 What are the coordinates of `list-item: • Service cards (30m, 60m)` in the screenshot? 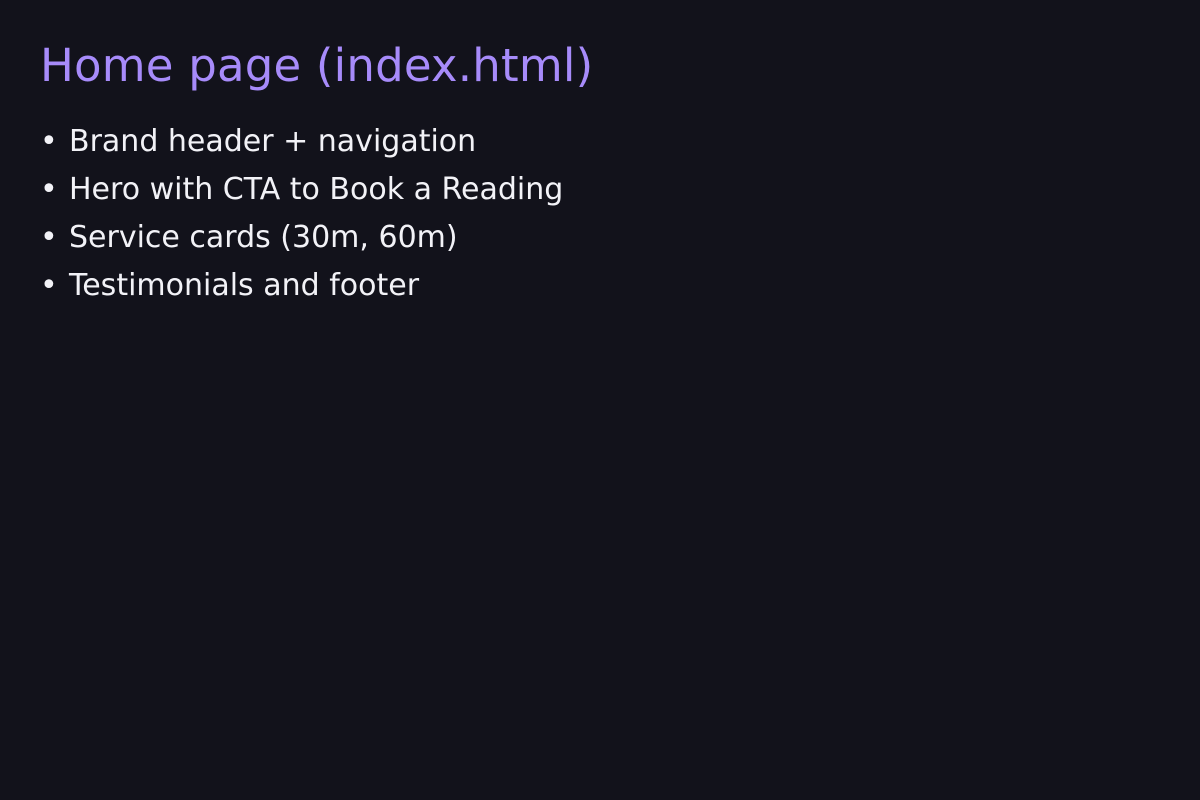 It's located at (600, 238).